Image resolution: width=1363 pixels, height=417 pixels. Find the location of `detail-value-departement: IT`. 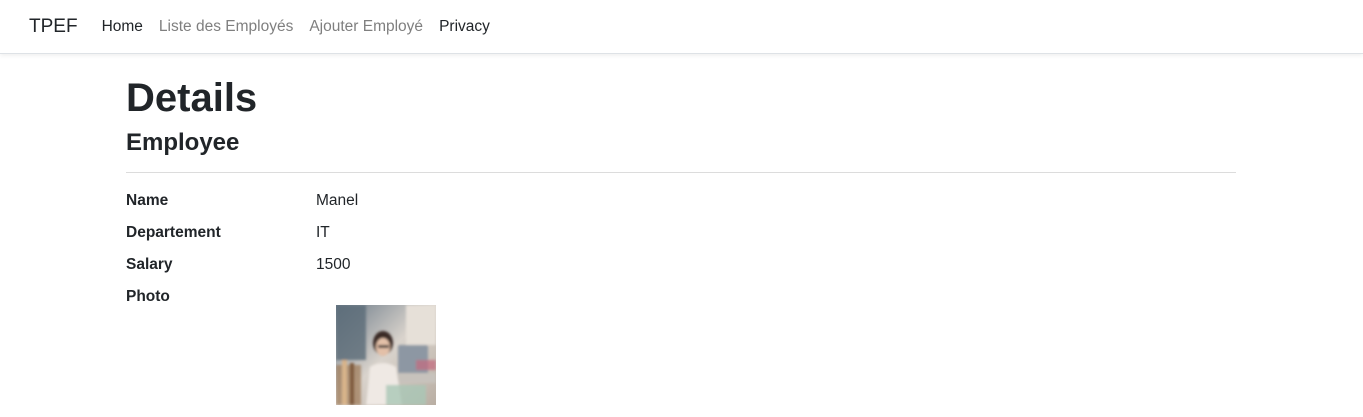

detail-value-departement: IT is located at coordinates (323, 232).